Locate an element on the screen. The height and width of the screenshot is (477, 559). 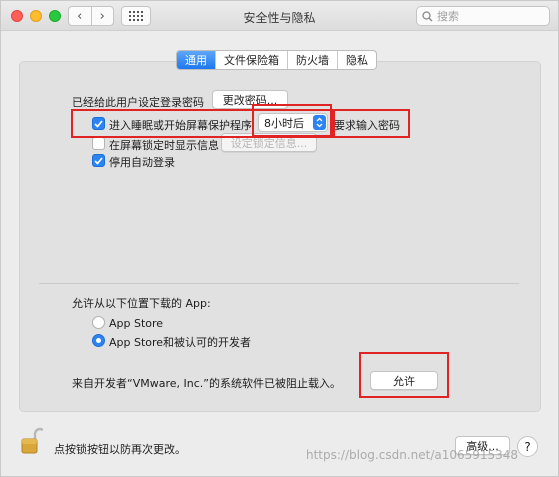
allow-button: 允许 is located at coordinates (404, 380).